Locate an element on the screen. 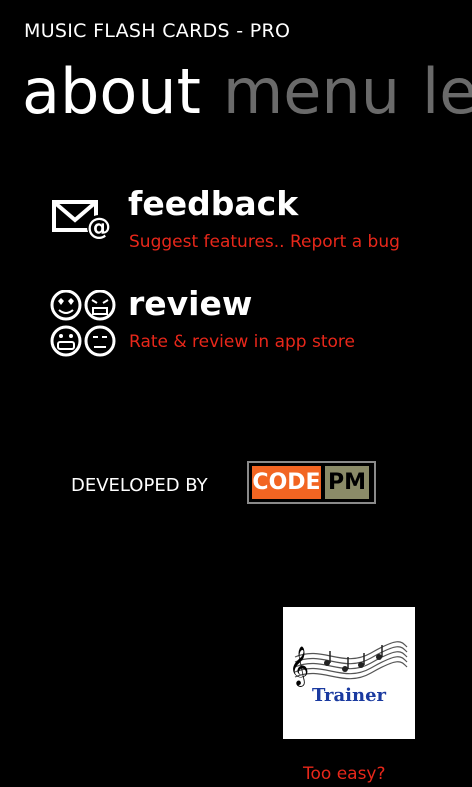  treble-clef-icon: 𝄞 is located at coordinates (299, 666).